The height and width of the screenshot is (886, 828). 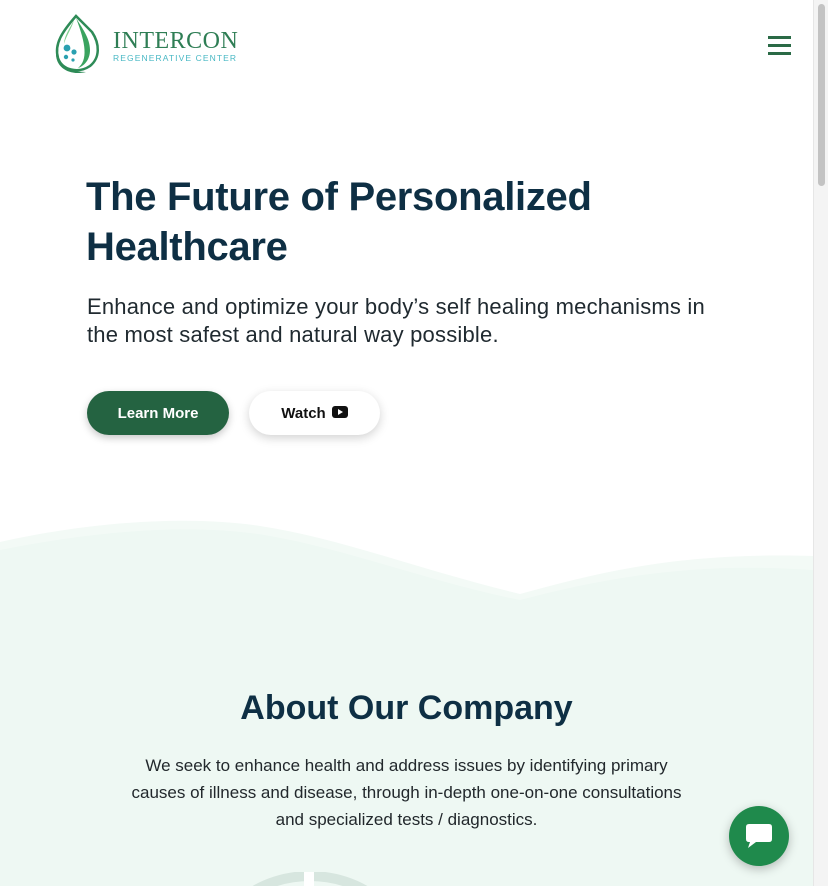 What do you see at coordinates (310, 879) in the screenshot?
I see `decorative-arc` at bounding box center [310, 879].